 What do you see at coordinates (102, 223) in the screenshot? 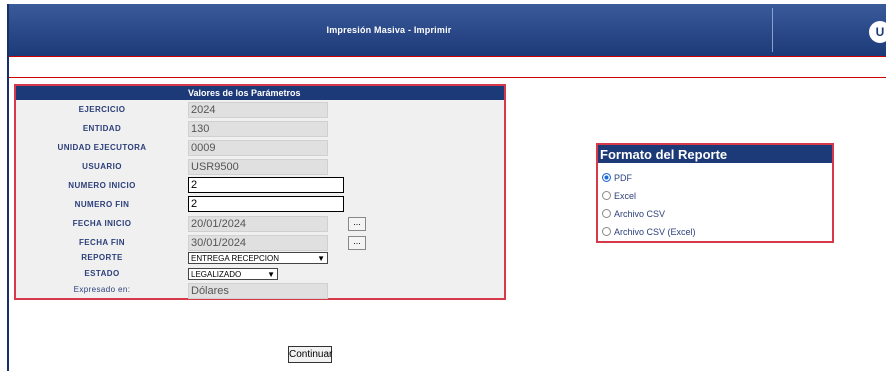
I see `label-fecha-inicio: FECHA INICIO` at bounding box center [102, 223].